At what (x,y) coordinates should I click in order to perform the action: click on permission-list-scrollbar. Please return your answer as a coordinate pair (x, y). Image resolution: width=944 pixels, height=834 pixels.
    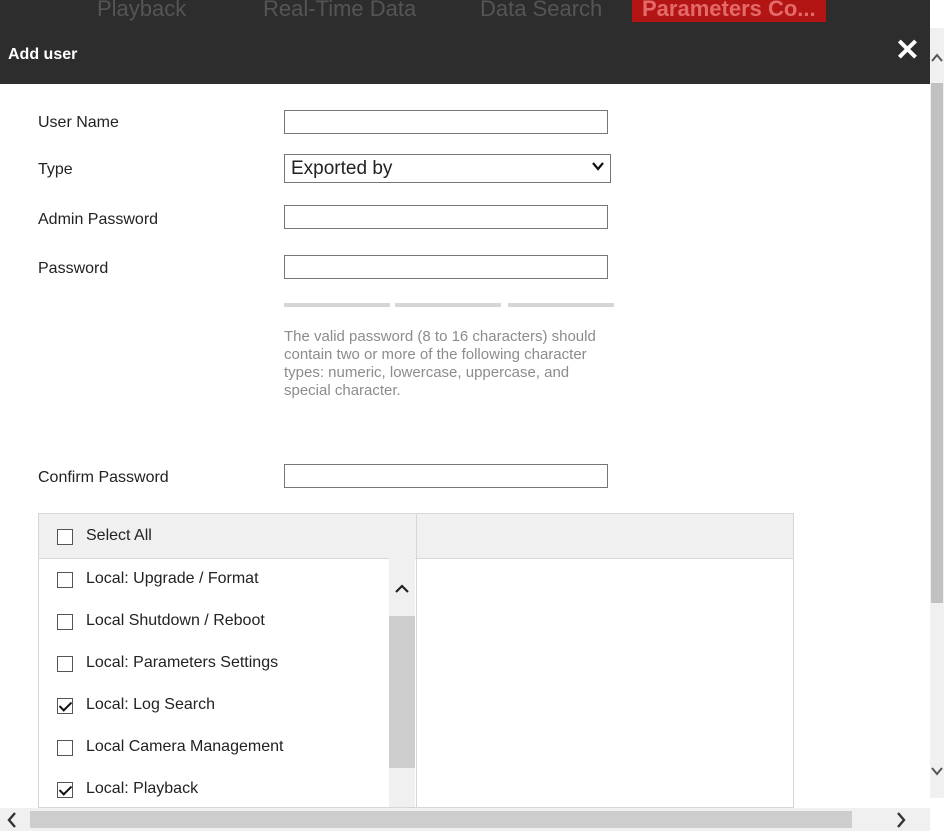
    Looking at the image, I should click on (402, 682).